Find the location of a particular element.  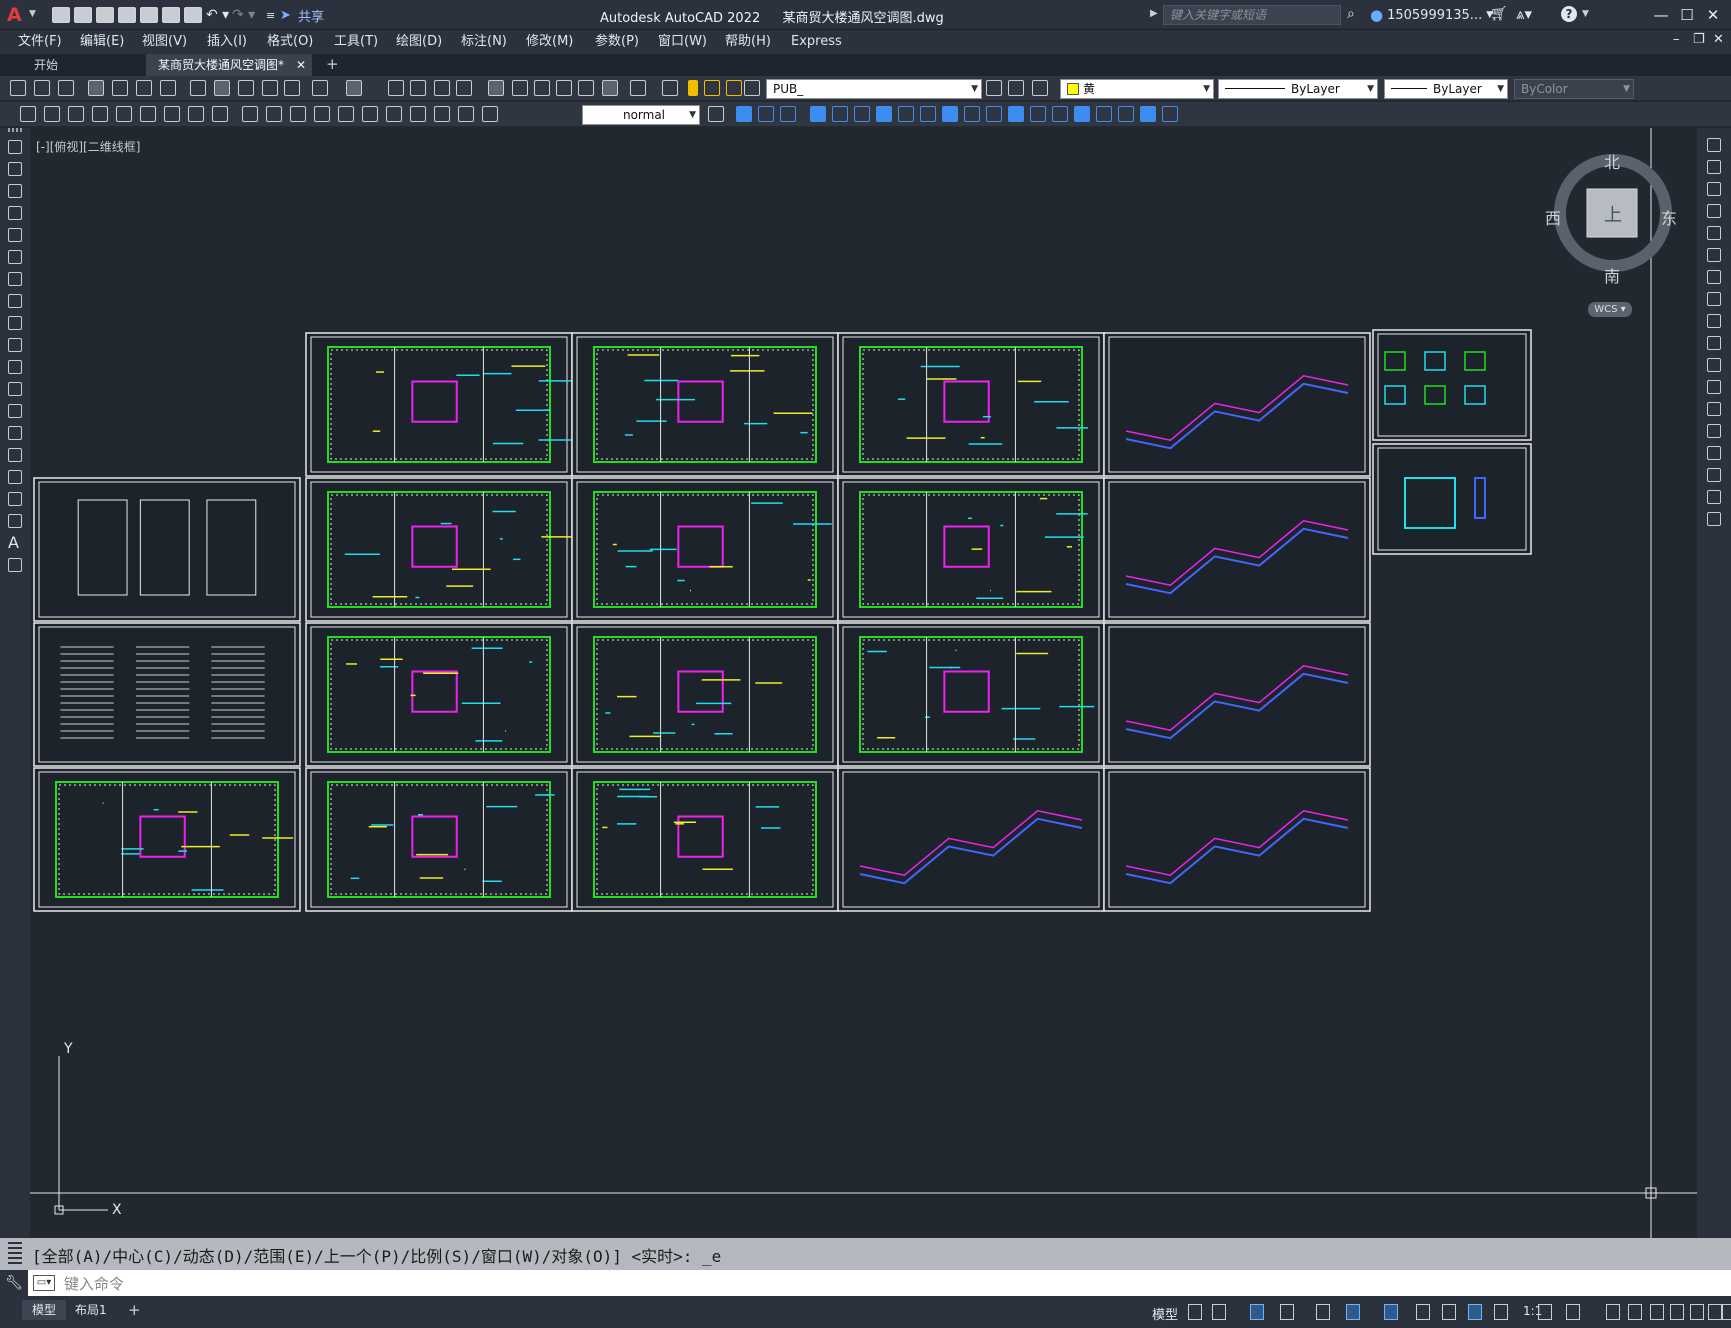

dim-continue-icon is located at coordinates (274, 114).